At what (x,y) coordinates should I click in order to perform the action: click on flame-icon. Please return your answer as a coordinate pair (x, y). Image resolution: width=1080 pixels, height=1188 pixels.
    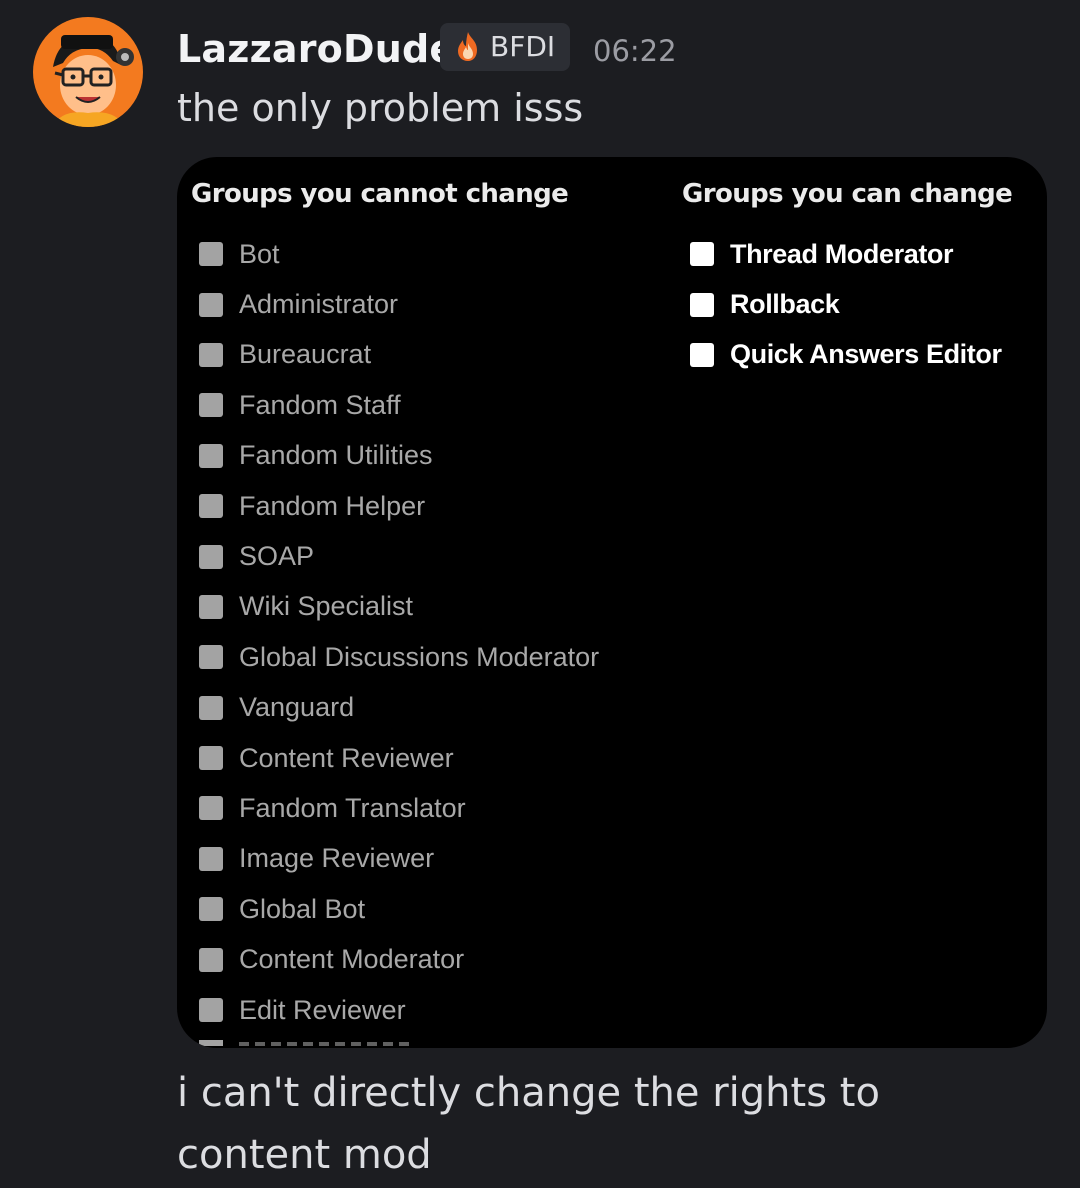
    Looking at the image, I should click on (467, 46).